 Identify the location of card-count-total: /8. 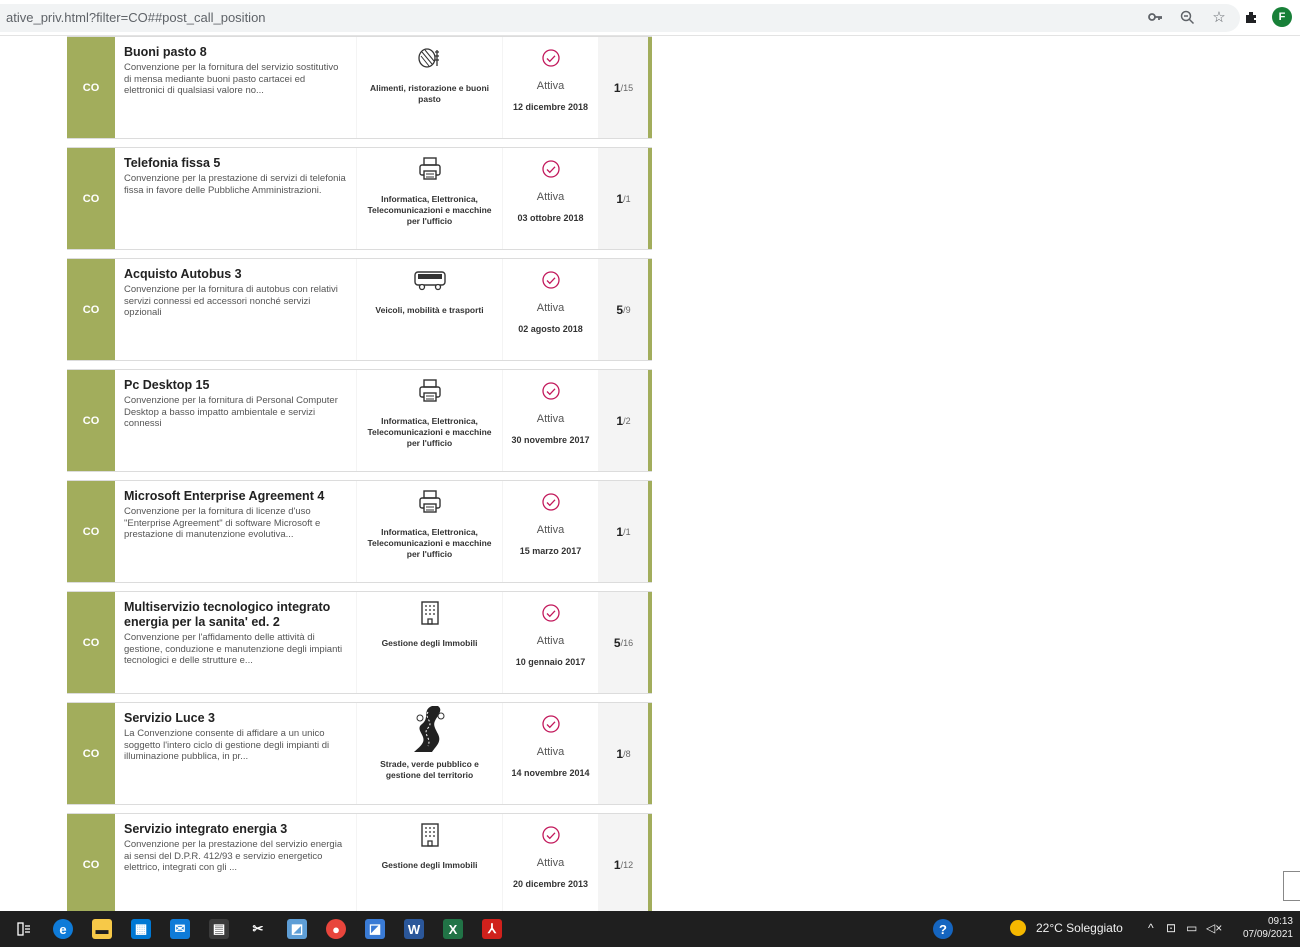
(627, 753).